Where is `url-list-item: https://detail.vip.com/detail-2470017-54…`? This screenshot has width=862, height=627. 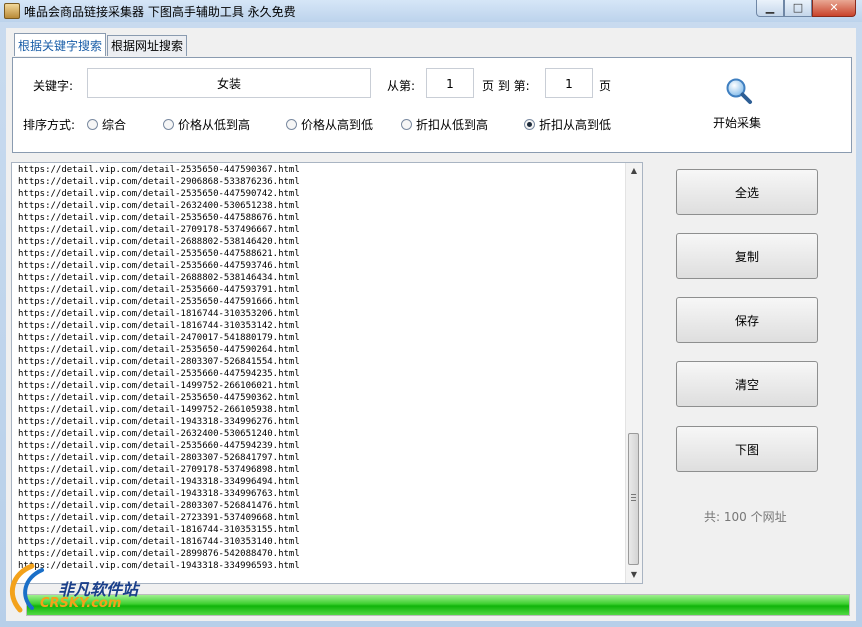 url-list-item: https://detail.vip.com/detail-2470017-54… is located at coordinates (159, 338).